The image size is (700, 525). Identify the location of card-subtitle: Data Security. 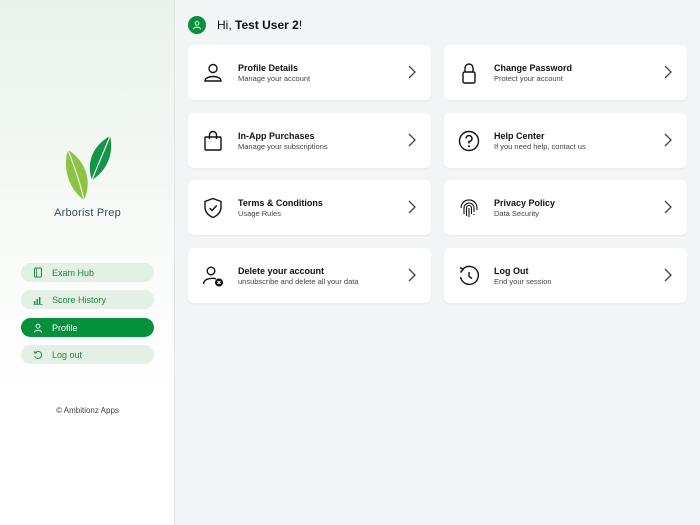
(517, 213).